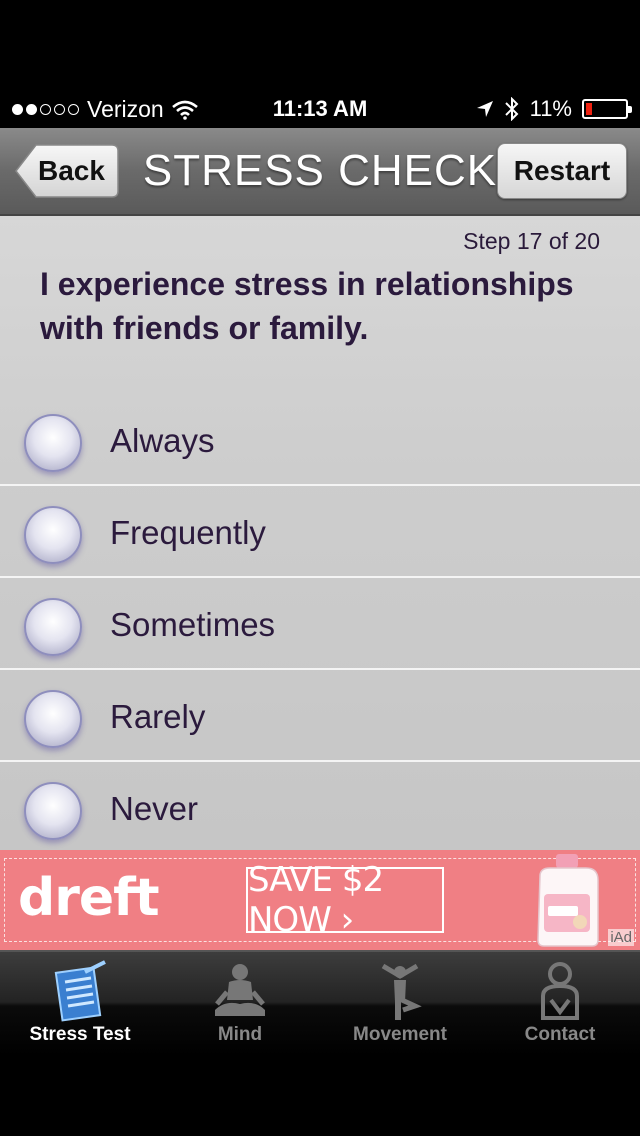 This screenshot has width=640, height=1136. What do you see at coordinates (607, 109) in the screenshot?
I see `battery-icon` at bounding box center [607, 109].